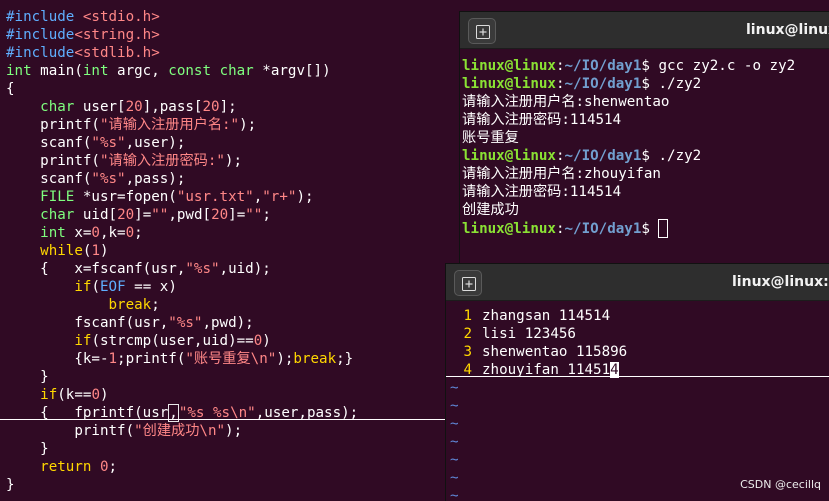 This screenshot has width=829, height=501. Describe the element at coordinates (96, 215) in the screenshot. I see `code-token: uid[` at that location.